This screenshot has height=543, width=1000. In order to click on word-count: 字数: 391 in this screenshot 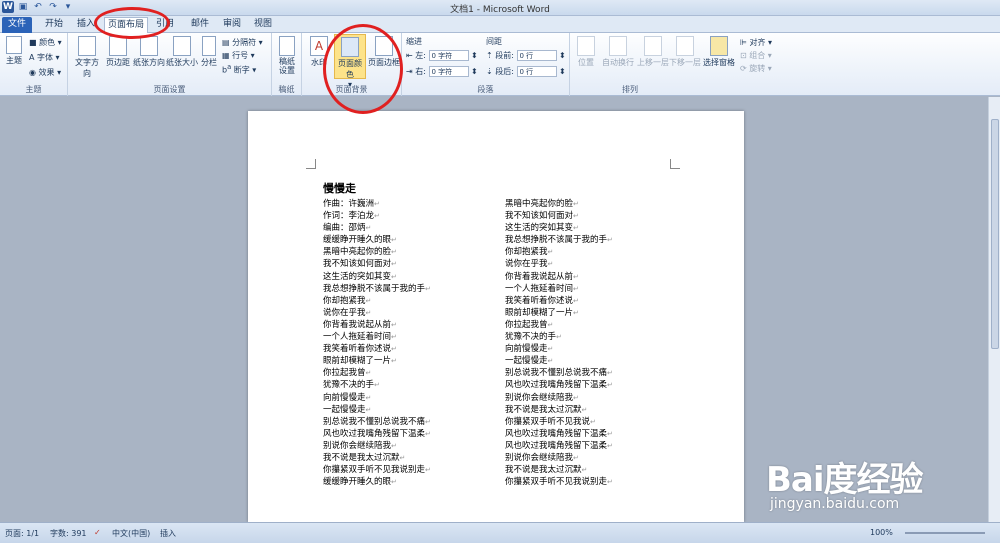, I will do `click(68, 533)`.